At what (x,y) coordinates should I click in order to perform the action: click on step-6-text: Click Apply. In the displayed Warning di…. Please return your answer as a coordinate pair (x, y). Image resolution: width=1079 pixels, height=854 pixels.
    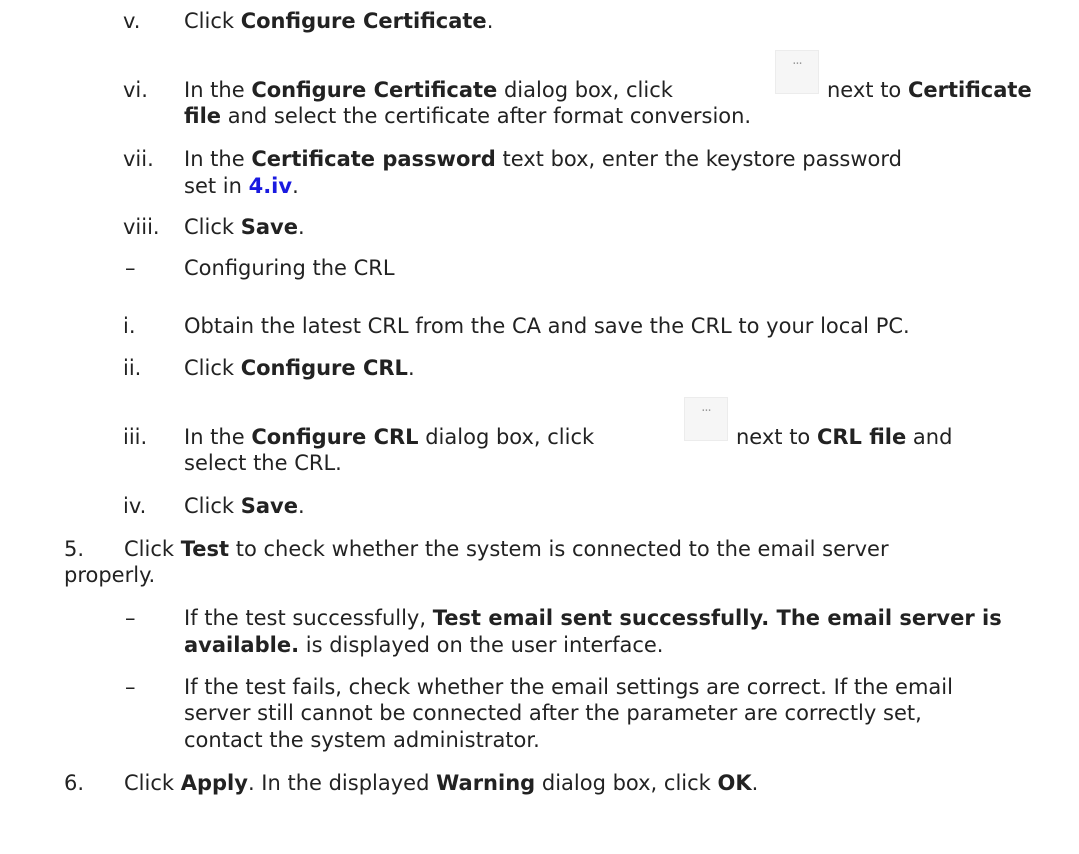
    Looking at the image, I should click on (441, 783).